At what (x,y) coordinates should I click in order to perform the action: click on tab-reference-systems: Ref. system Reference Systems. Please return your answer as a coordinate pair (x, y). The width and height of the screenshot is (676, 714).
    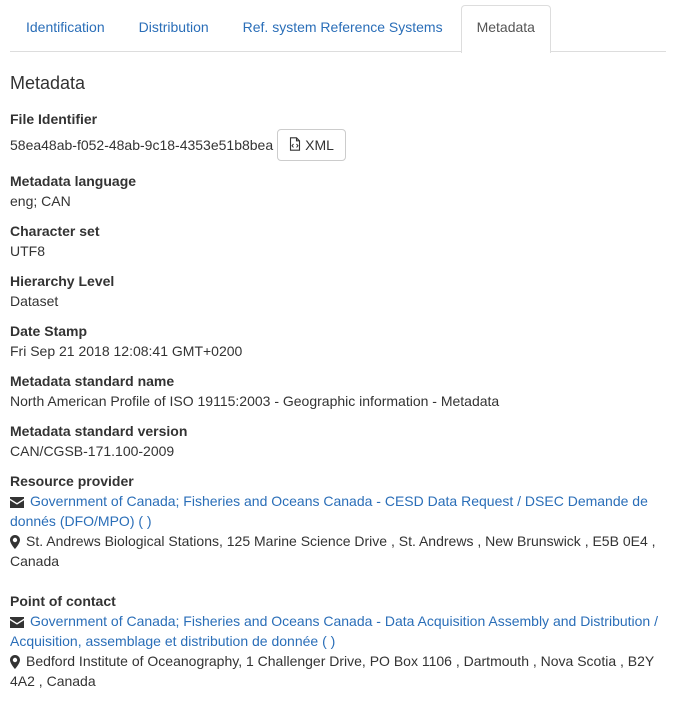
    Looking at the image, I should click on (343, 28).